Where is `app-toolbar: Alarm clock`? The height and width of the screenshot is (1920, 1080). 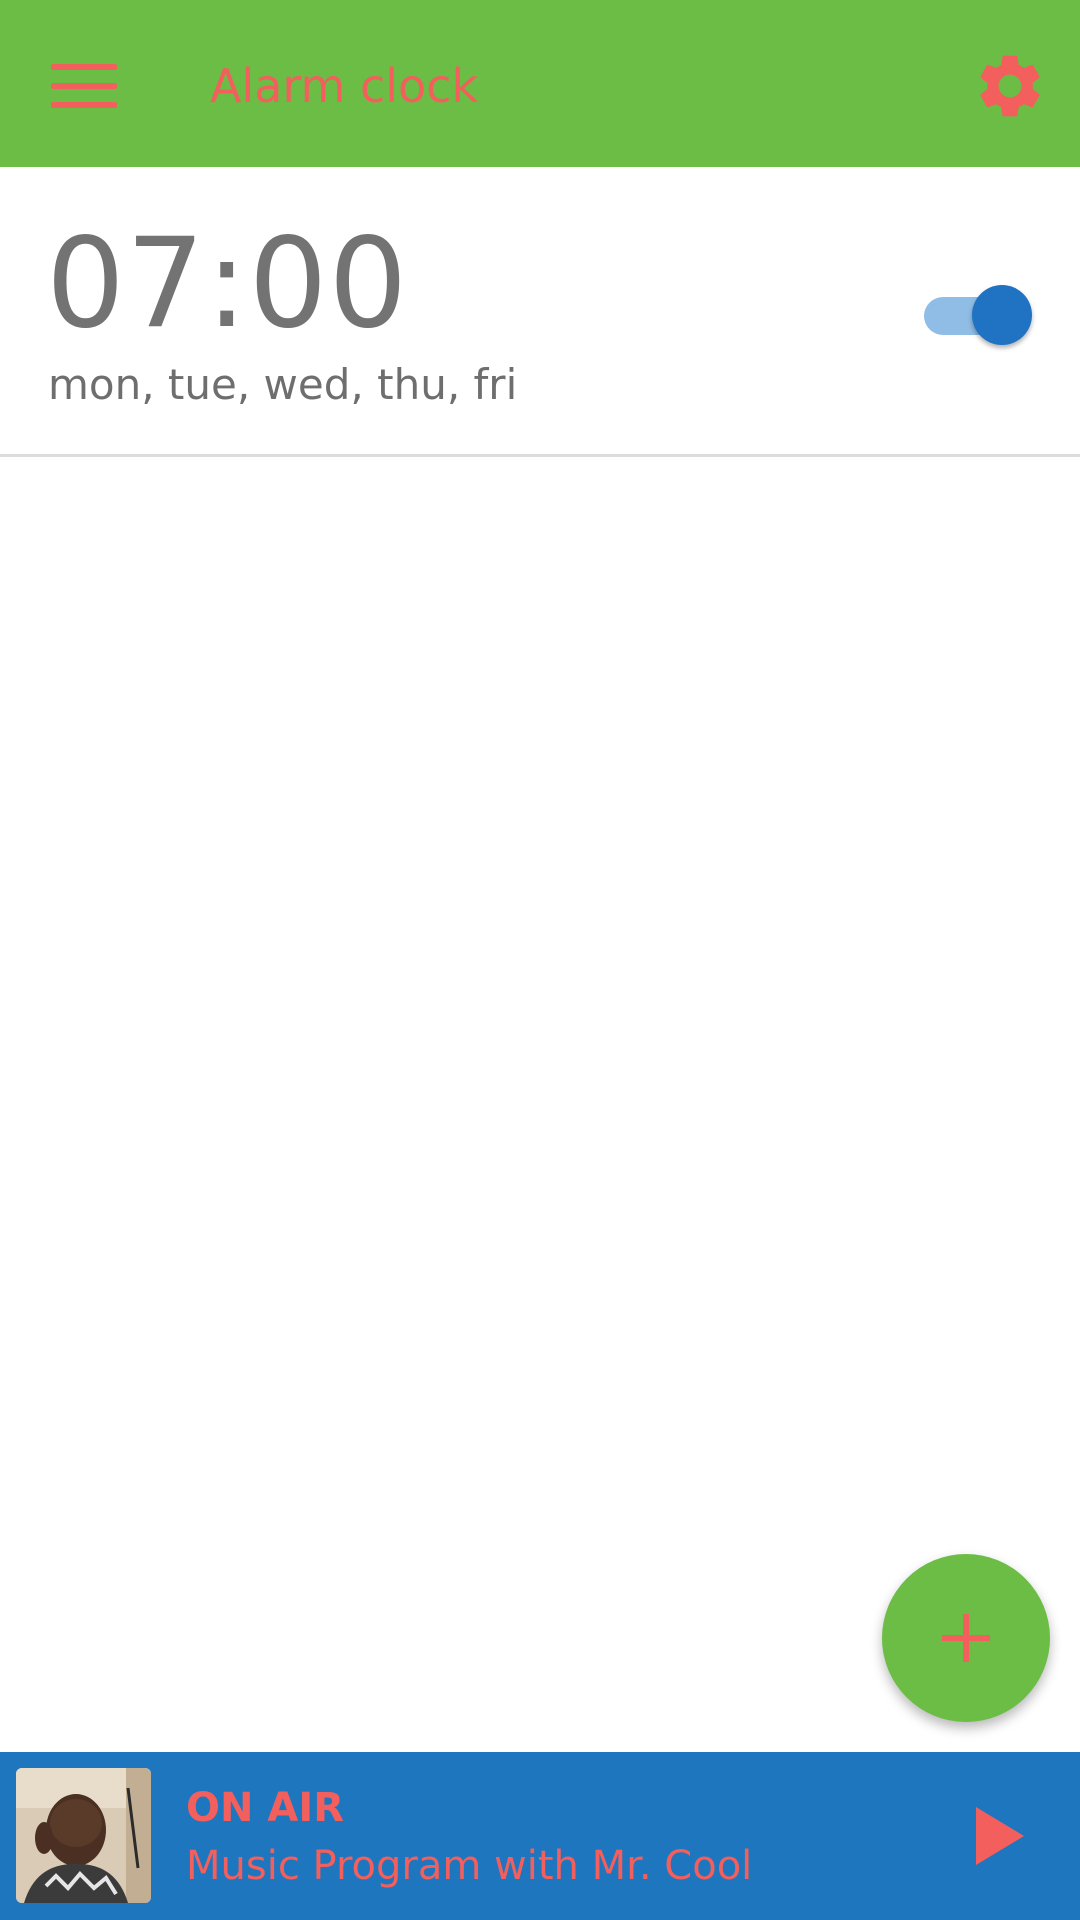 app-toolbar: Alarm clock is located at coordinates (540, 83).